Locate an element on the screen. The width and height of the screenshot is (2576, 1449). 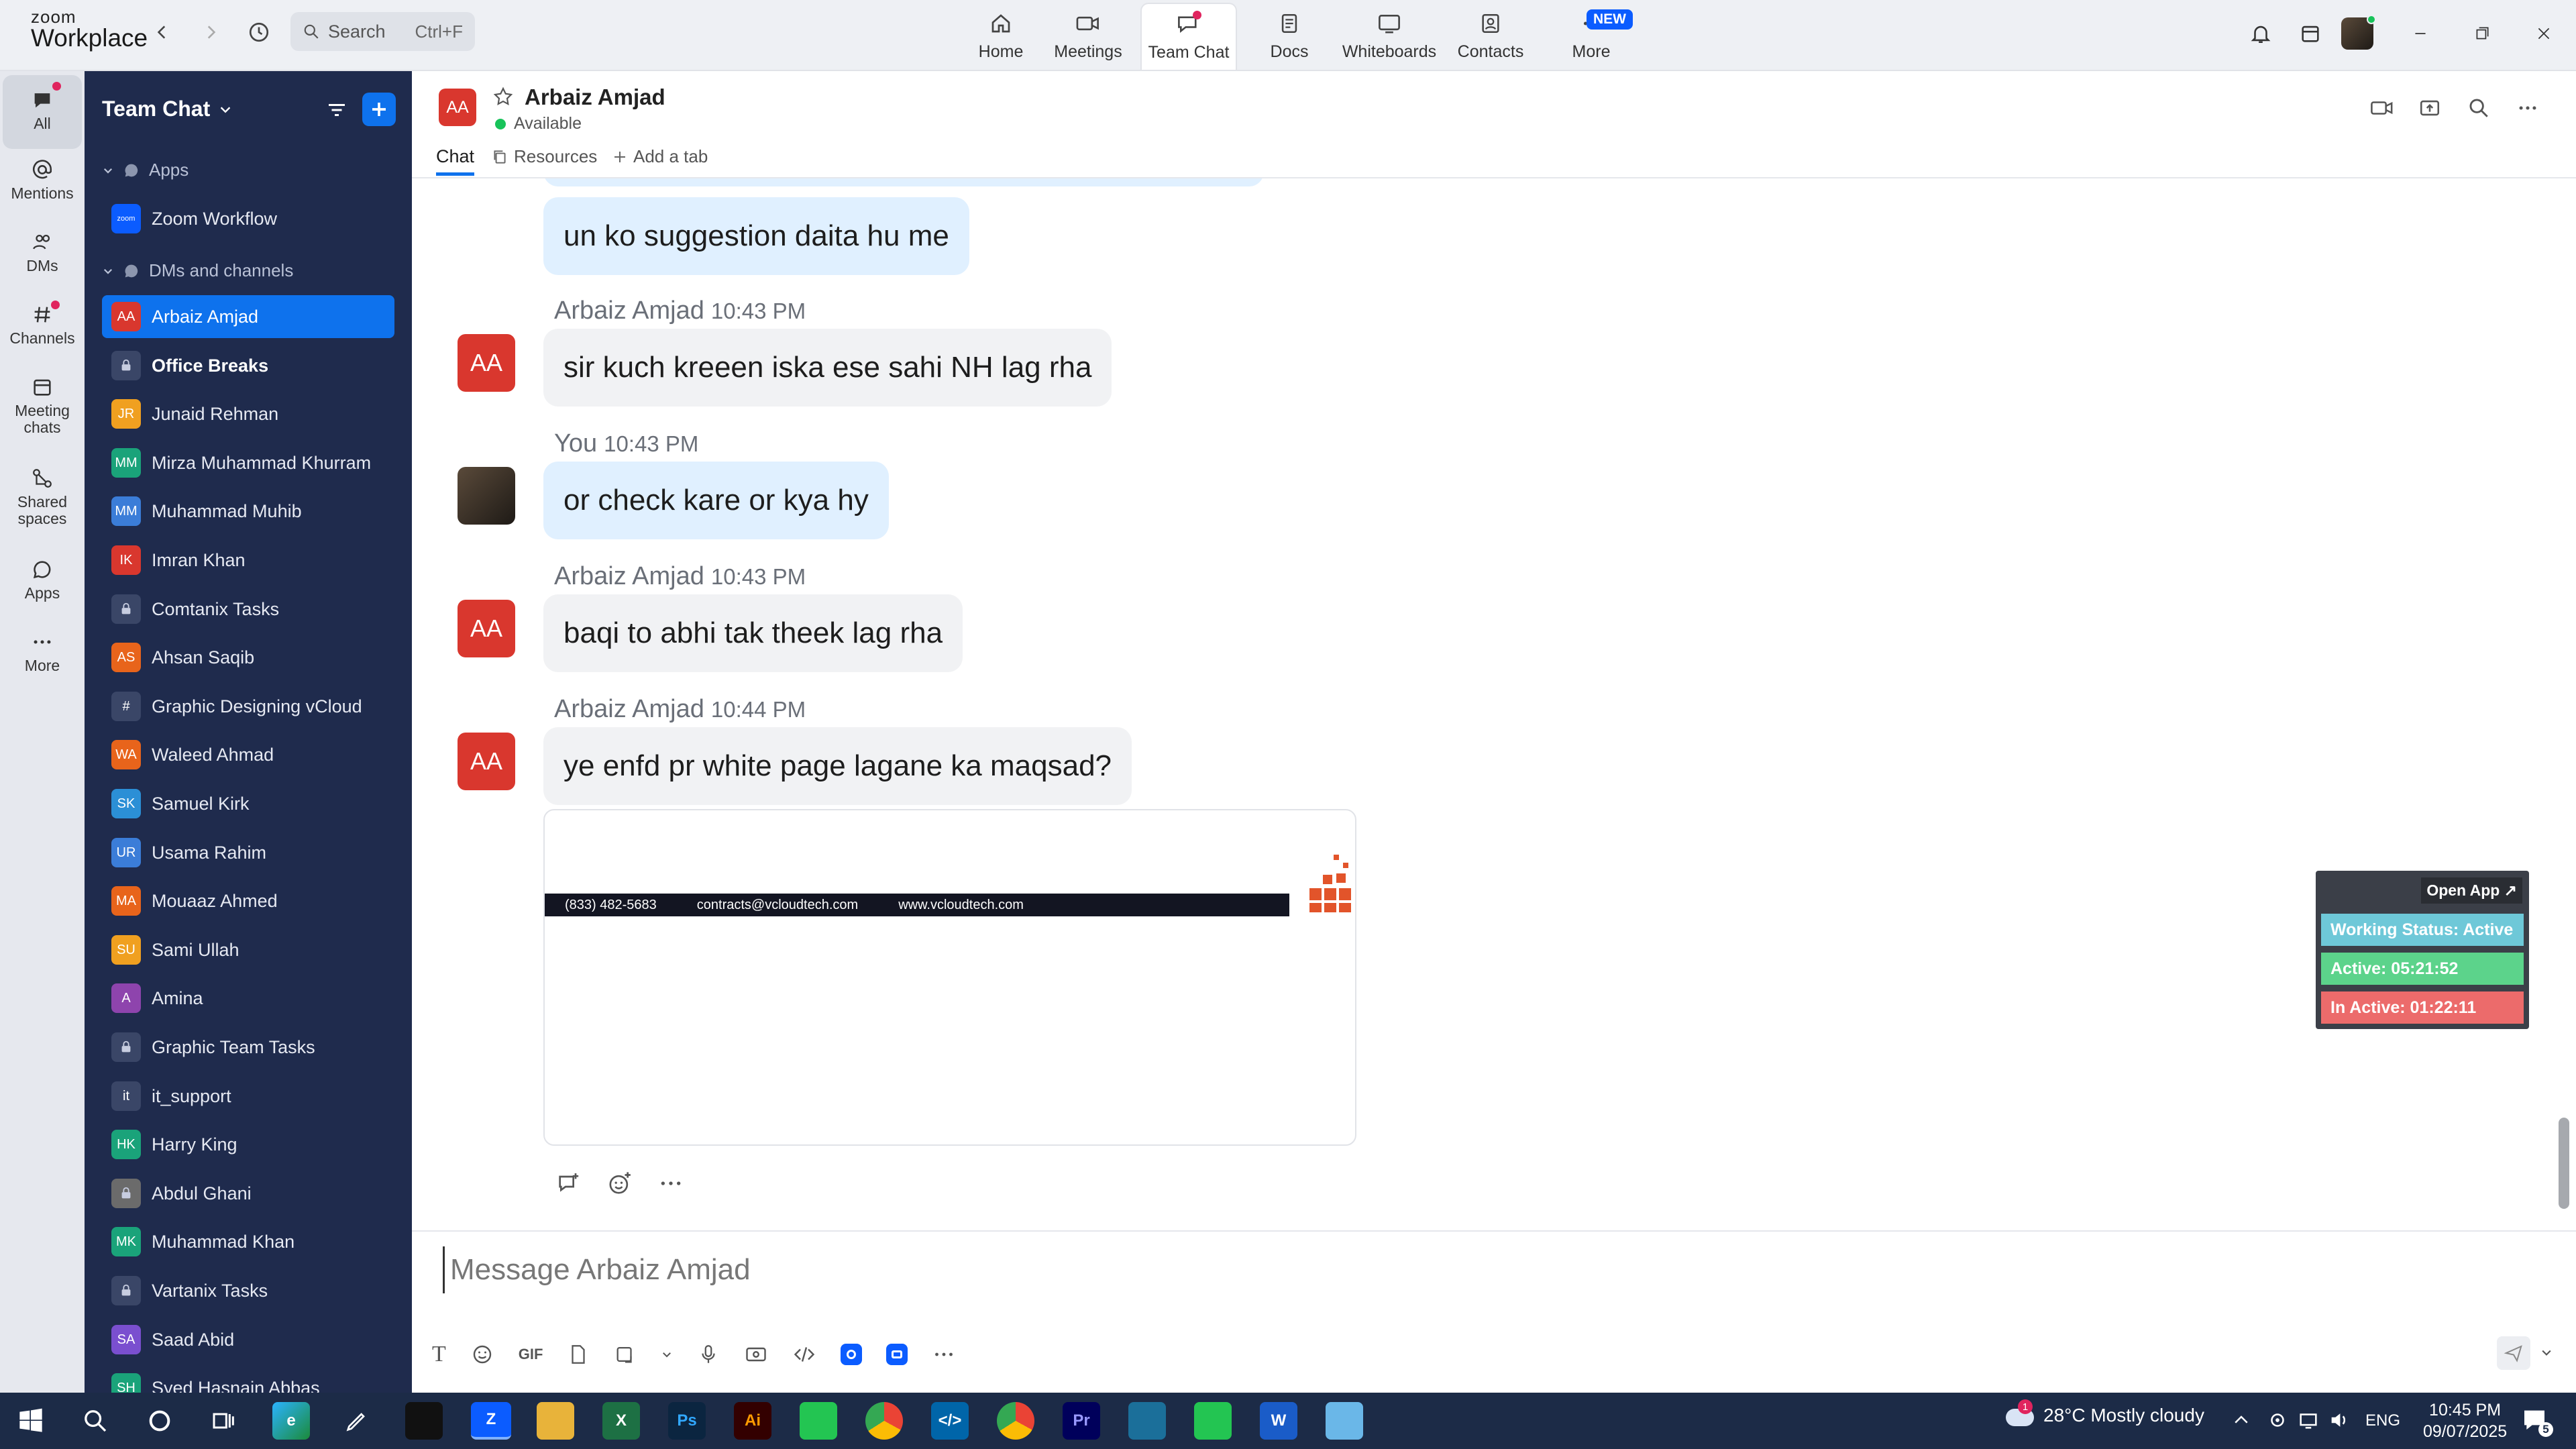
sidebar-item: UR Usama Rahim is located at coordinates (248, 852).